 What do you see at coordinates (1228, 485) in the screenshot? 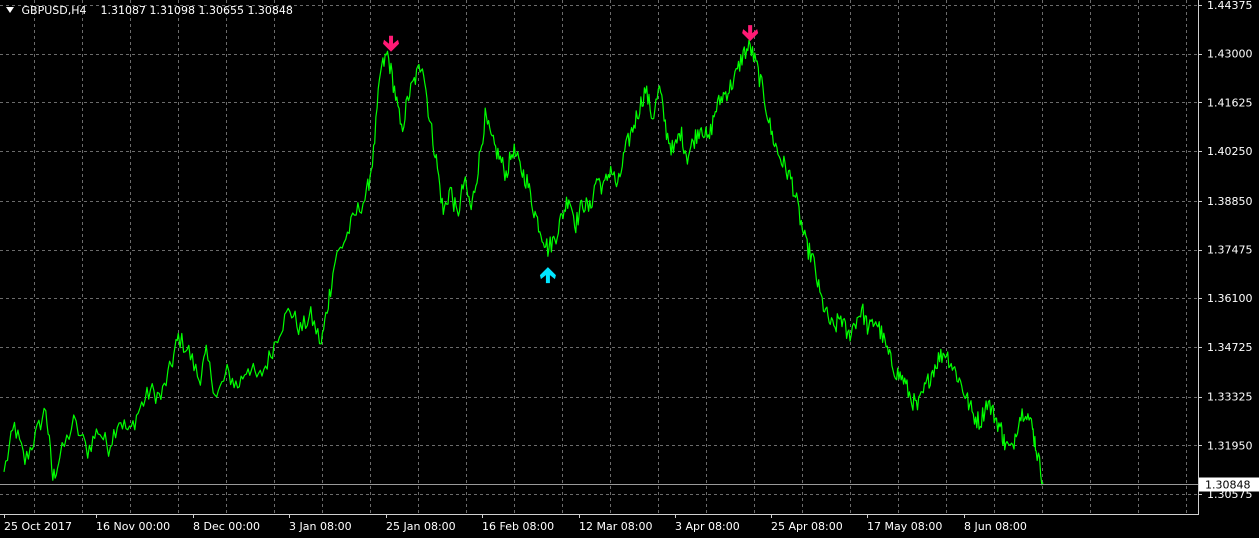
I see `current-price-label: 1.30848` at bounding box center [1228, 485].